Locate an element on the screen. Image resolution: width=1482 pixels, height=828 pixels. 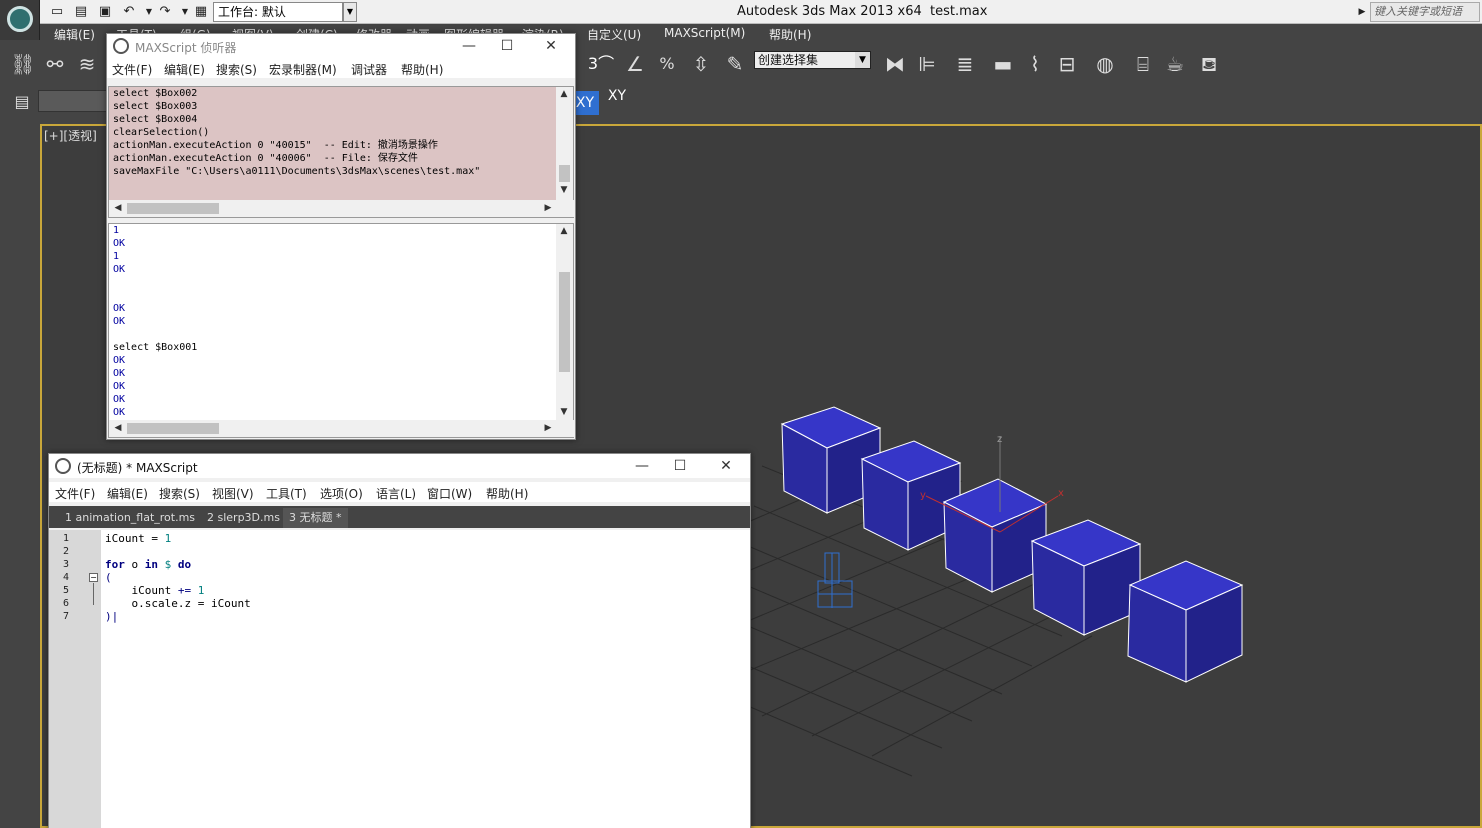
fold-toggle-icon: − is located at coordinates (93, 577).